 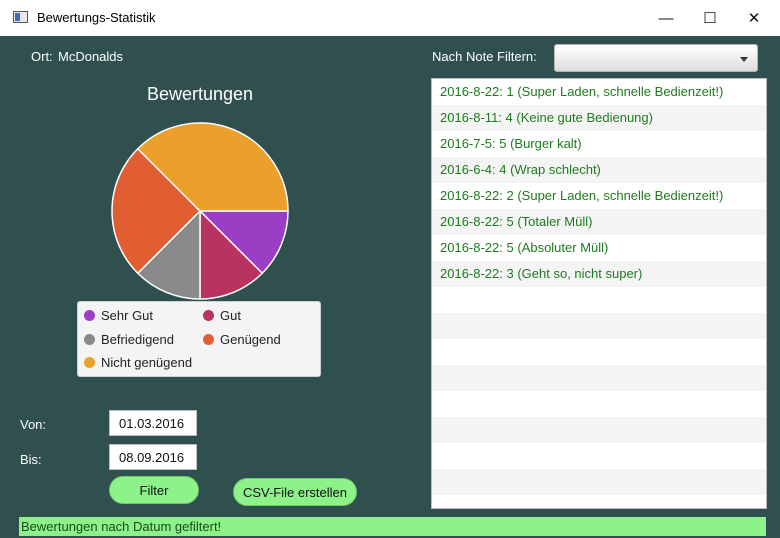 What do you see at coordinates (20, 17) in the screenshot?
I see `app-icon` at bounding box center [20, 17].